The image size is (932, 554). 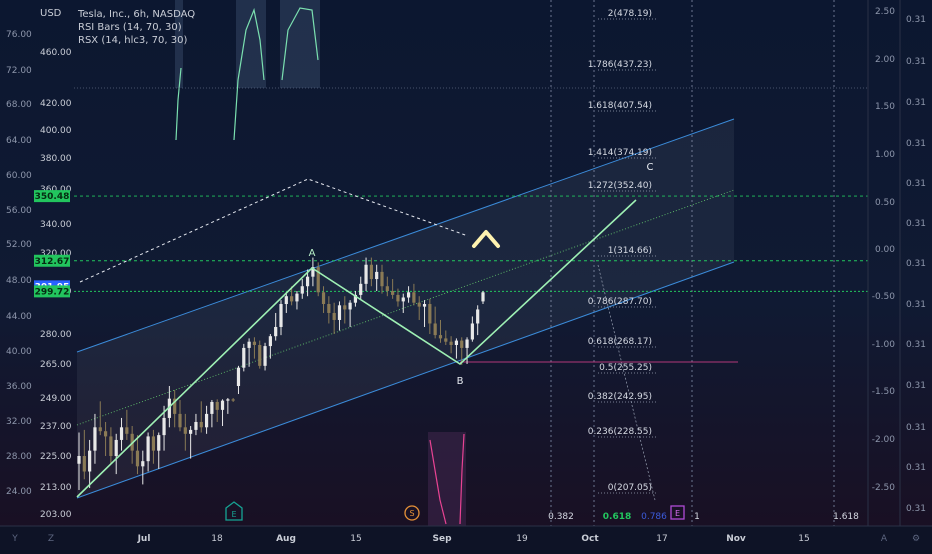 What do you see at coordinates (312, 253) in the screenshot?
I see `point-label-a: A` at bounding box center [312, 253].